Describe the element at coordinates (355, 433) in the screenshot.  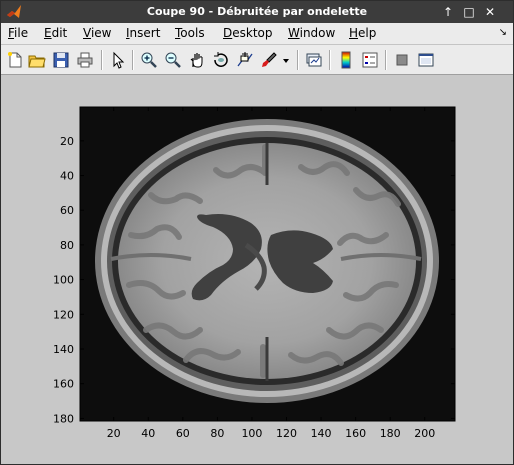
I see `x-tick-label: 160` at that location.